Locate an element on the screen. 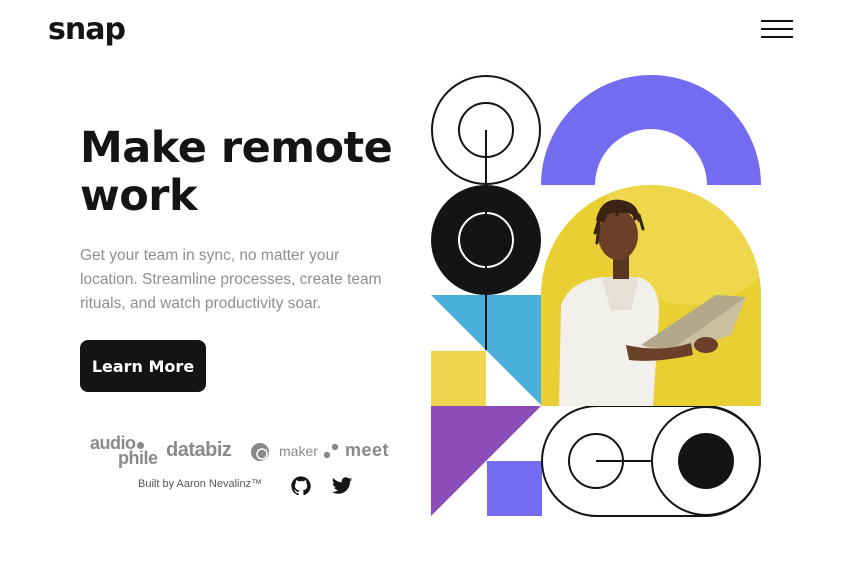  maker-logo: maker is located at coordinates (298, 451).